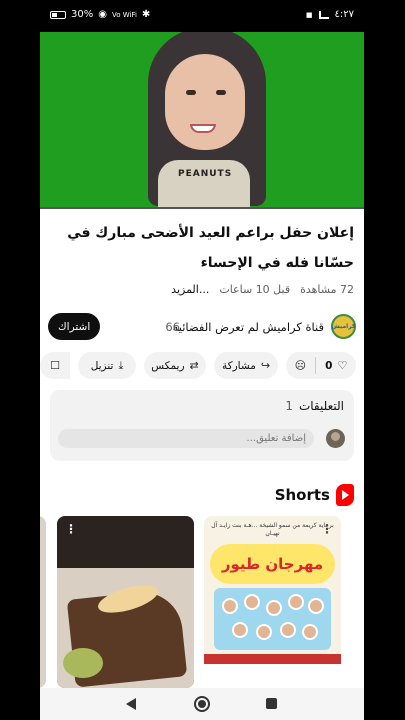 This screenshot has width=405, height=720. I want to click on like-count: 0, so click(329, 365).